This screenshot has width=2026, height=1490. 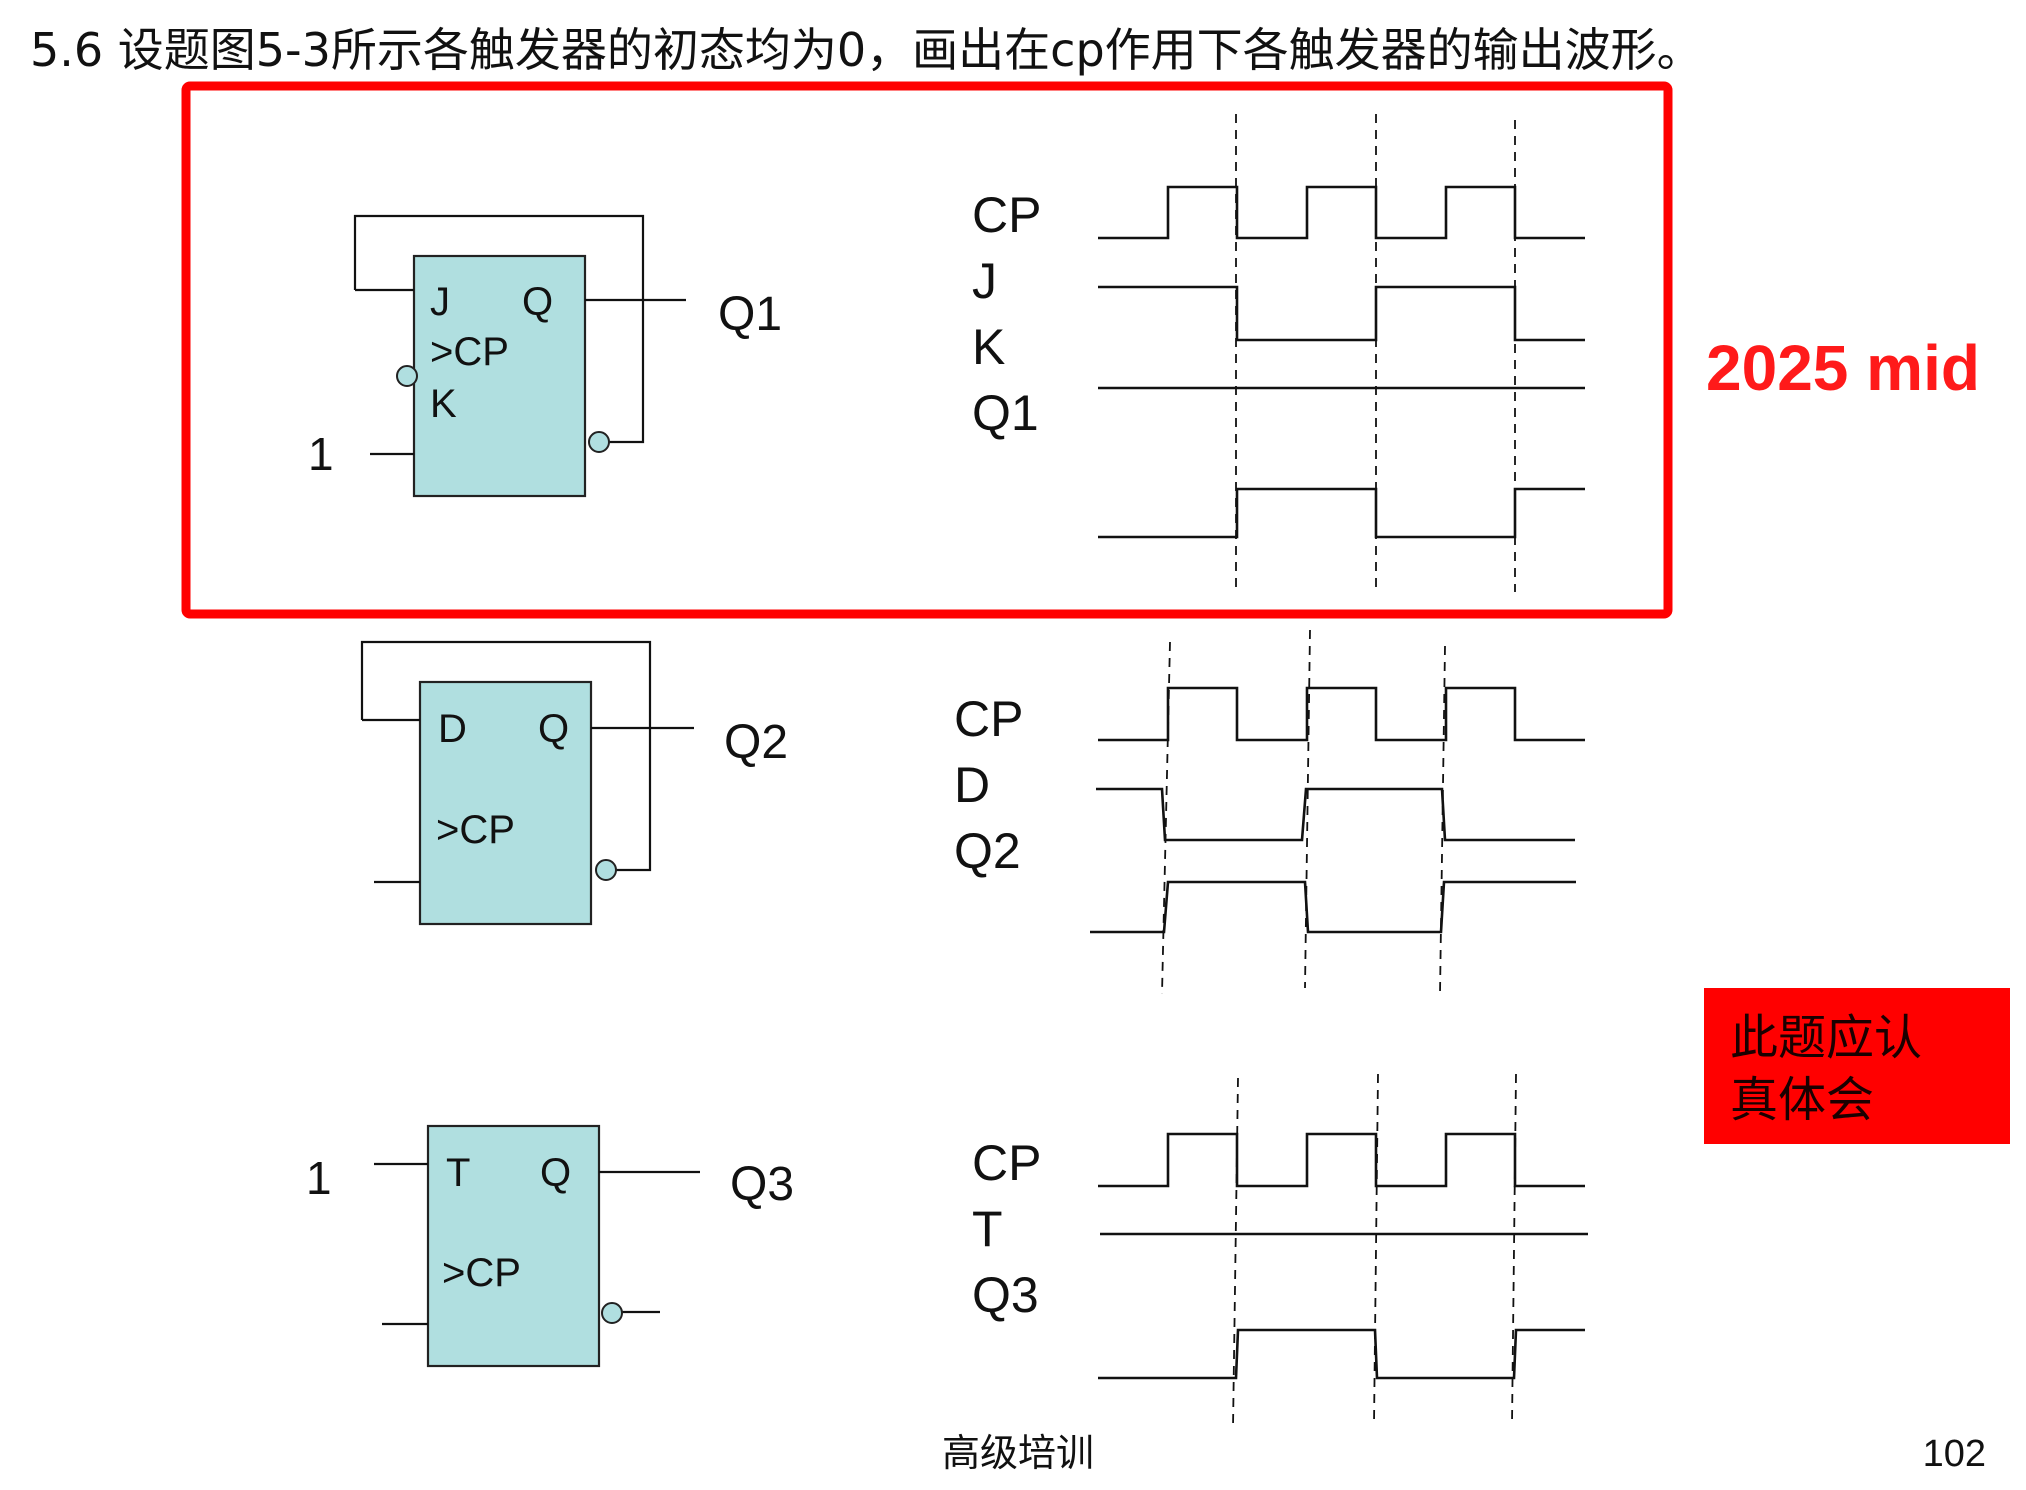 I want to click on d-pin-q: Q, so click(x=553, y=729).